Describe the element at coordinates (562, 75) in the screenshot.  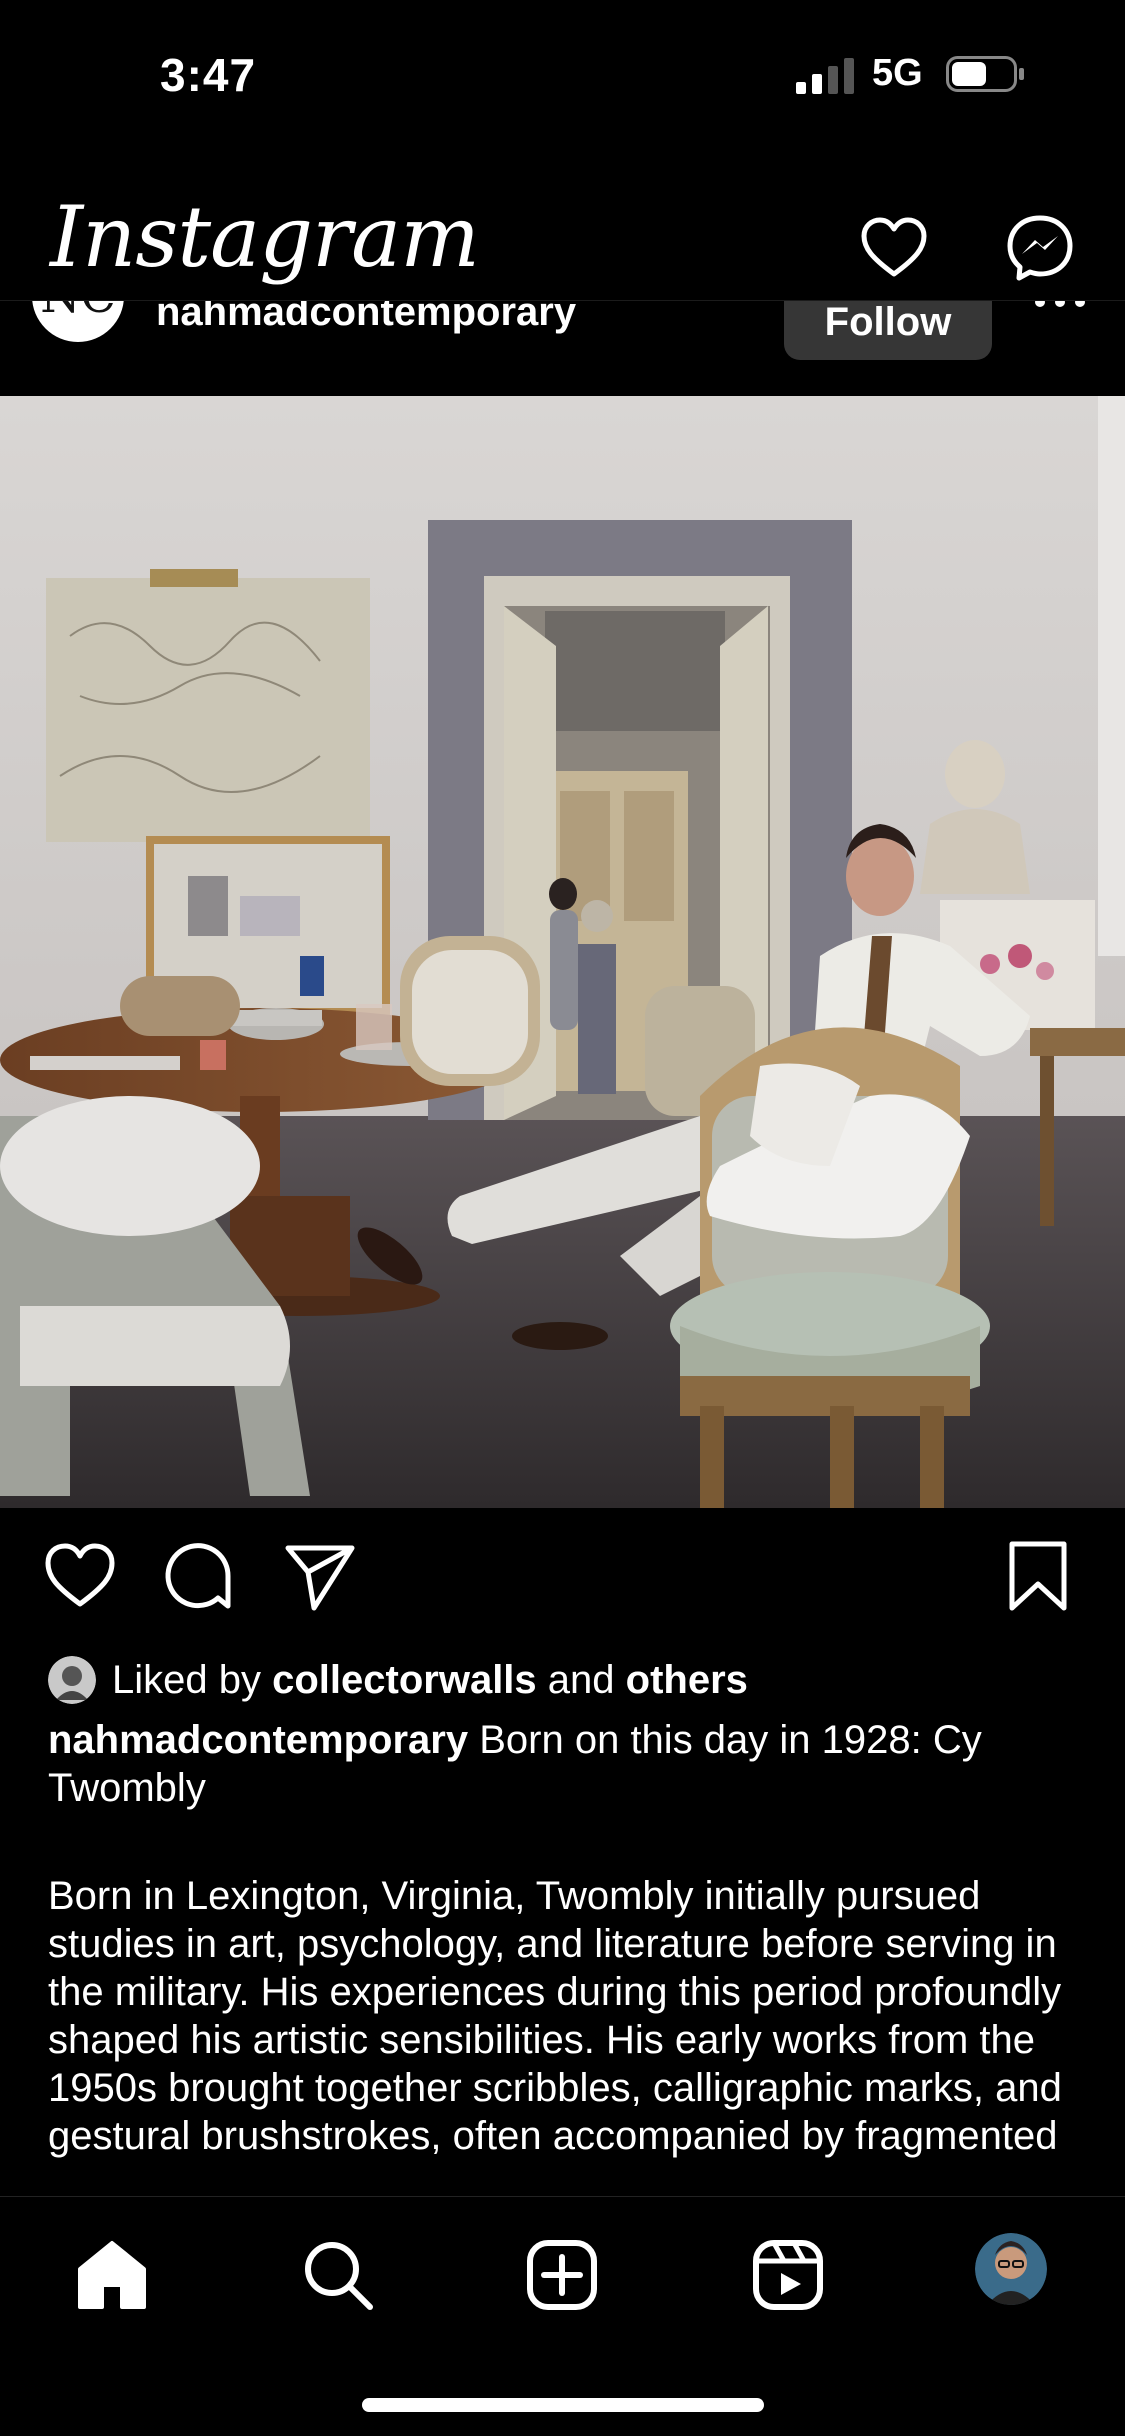
I see `status-bar: 3:47 5G` at that location.